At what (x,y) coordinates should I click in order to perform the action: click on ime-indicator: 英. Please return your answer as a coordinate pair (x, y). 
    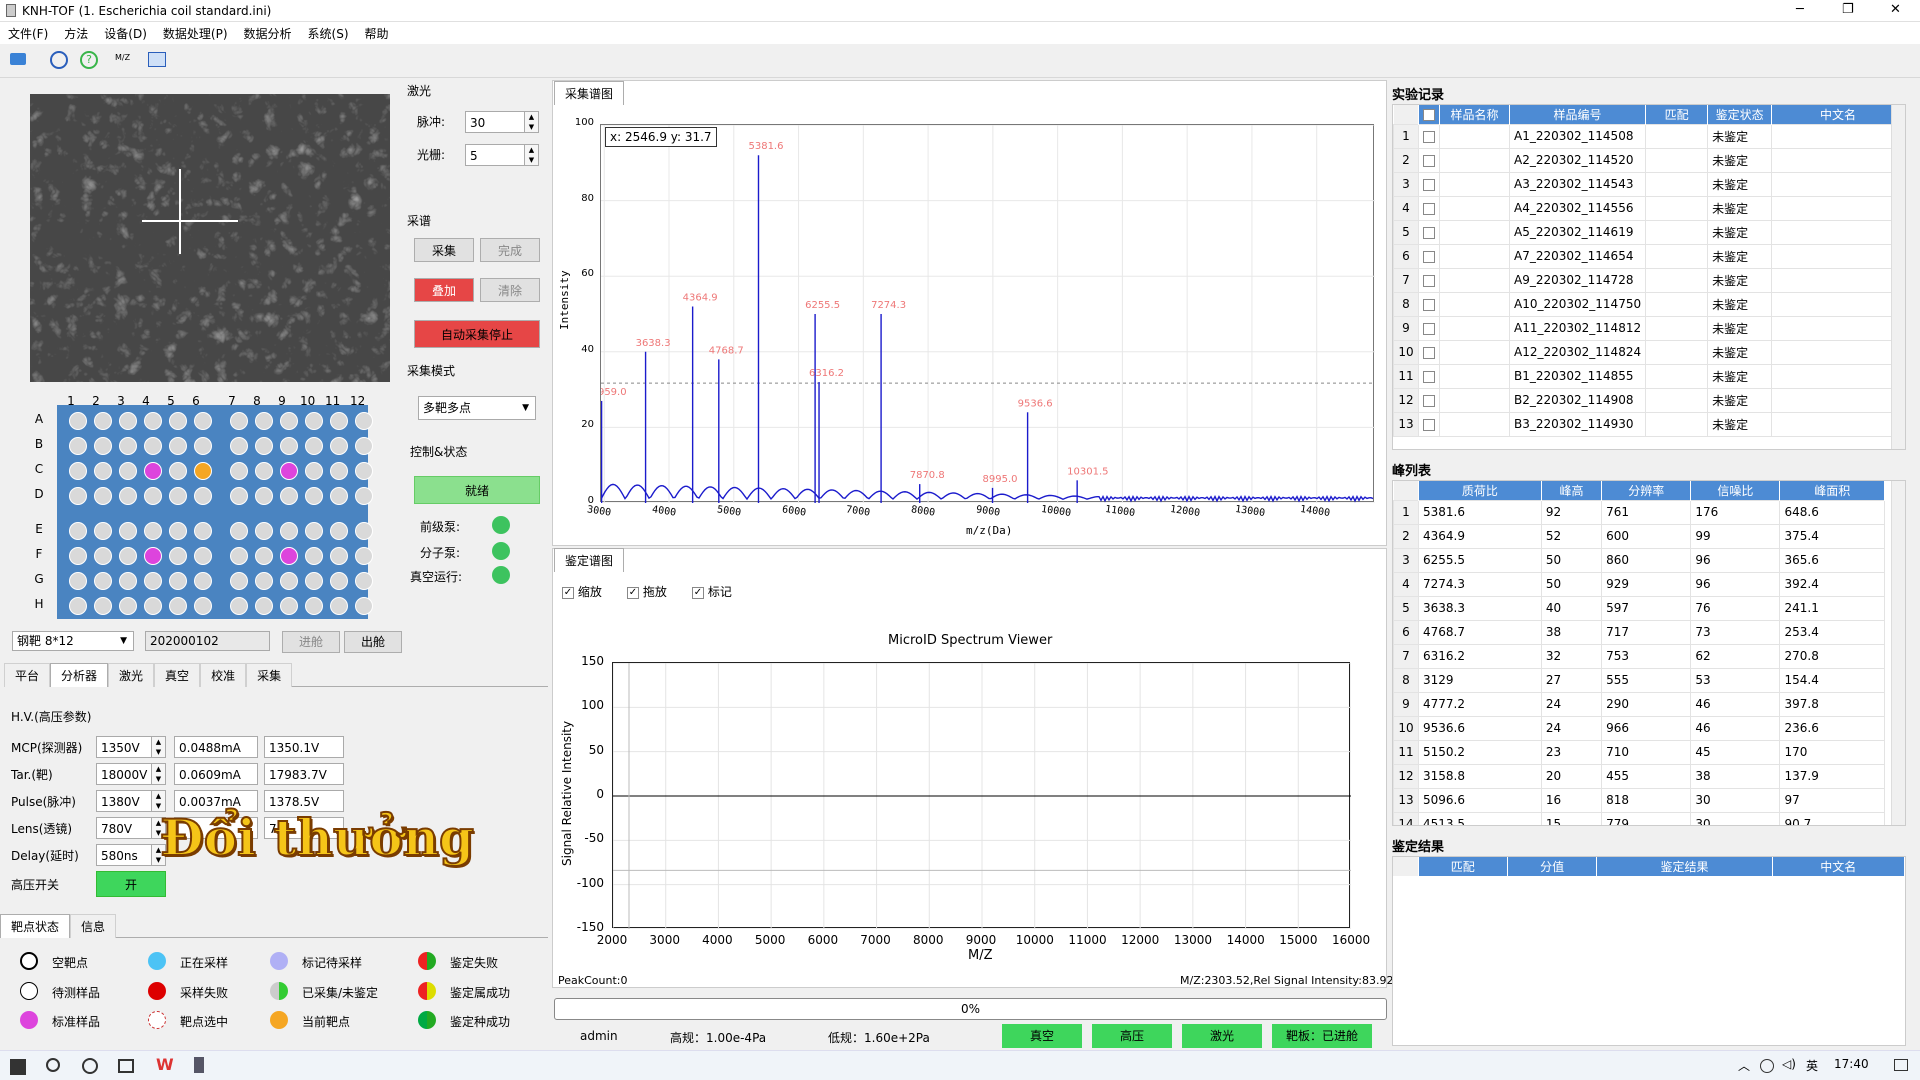
    Looking at the image, I should click on (1812, 1065).